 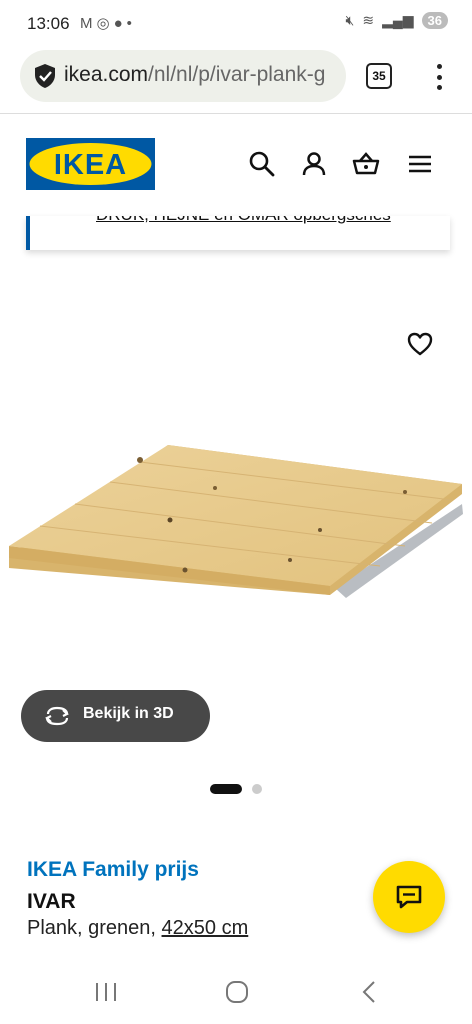 What do you see at coordinates (262, 164) in the screenshot?
I see `search-icon` at bounding box center [262, 164].